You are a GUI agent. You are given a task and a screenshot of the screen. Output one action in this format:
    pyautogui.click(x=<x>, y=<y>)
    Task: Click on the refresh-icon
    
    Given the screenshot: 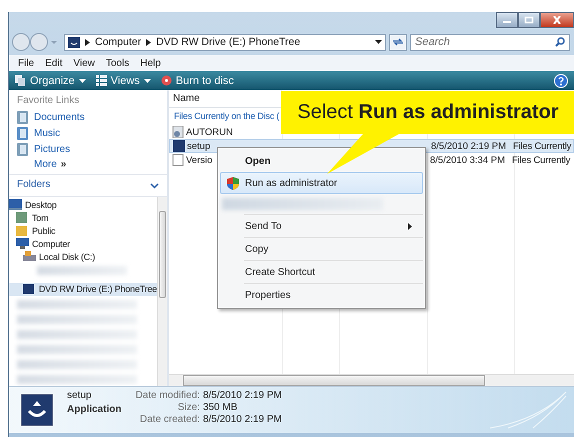 What is the action you would take?
    pyautogui.click(x=398, y=42)
    